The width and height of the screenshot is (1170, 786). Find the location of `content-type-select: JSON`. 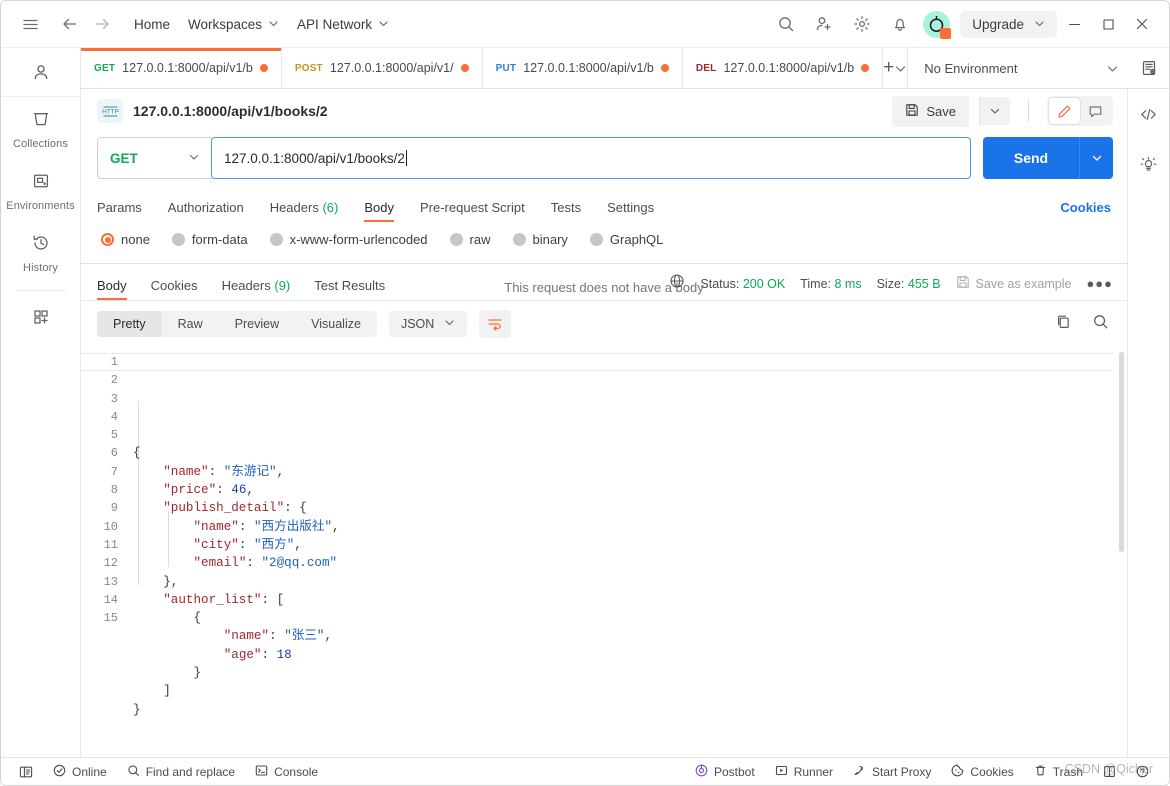

content-type-select: JSON is located at coordinates (428, 324).